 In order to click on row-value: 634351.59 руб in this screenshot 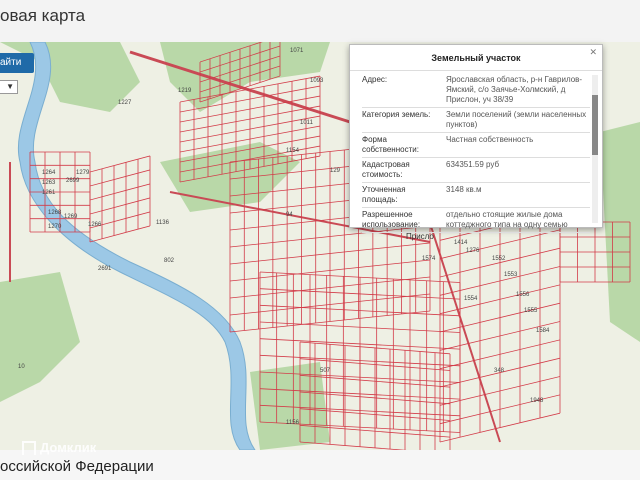, I will do `click(511, 170)`.